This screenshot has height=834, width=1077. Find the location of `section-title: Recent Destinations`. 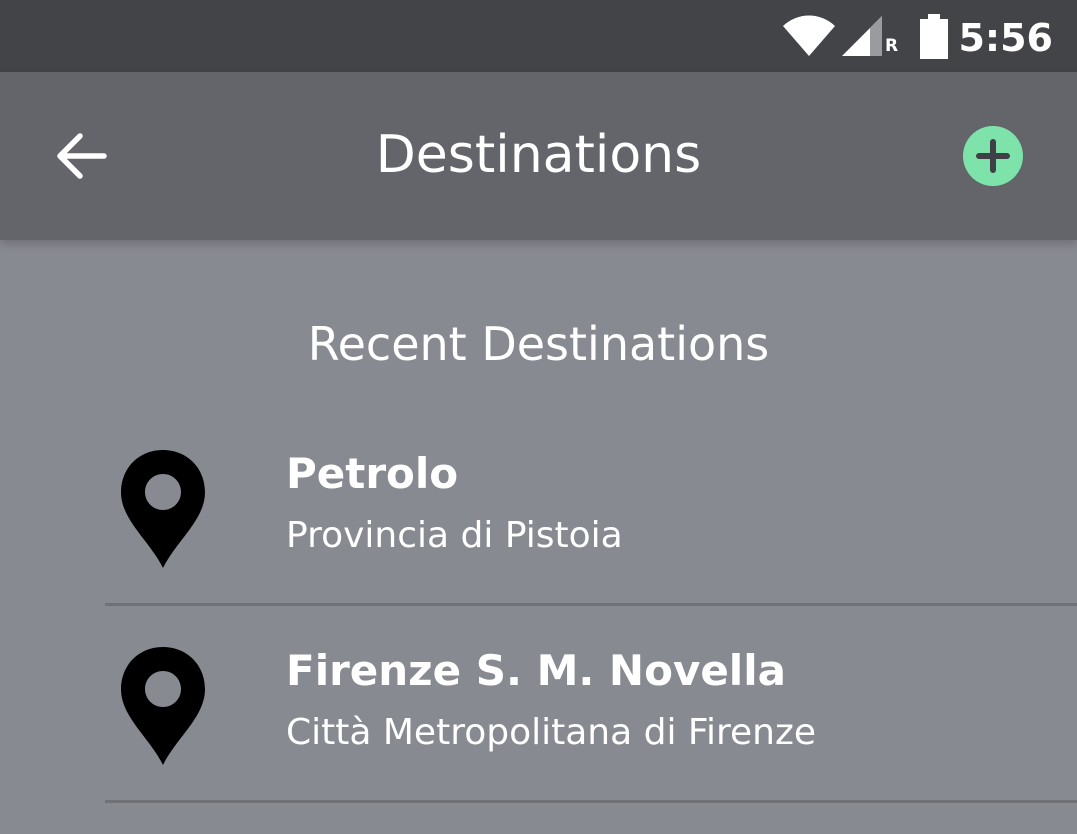

section-title: Recent Destinations is located at coordinates (538, 344).